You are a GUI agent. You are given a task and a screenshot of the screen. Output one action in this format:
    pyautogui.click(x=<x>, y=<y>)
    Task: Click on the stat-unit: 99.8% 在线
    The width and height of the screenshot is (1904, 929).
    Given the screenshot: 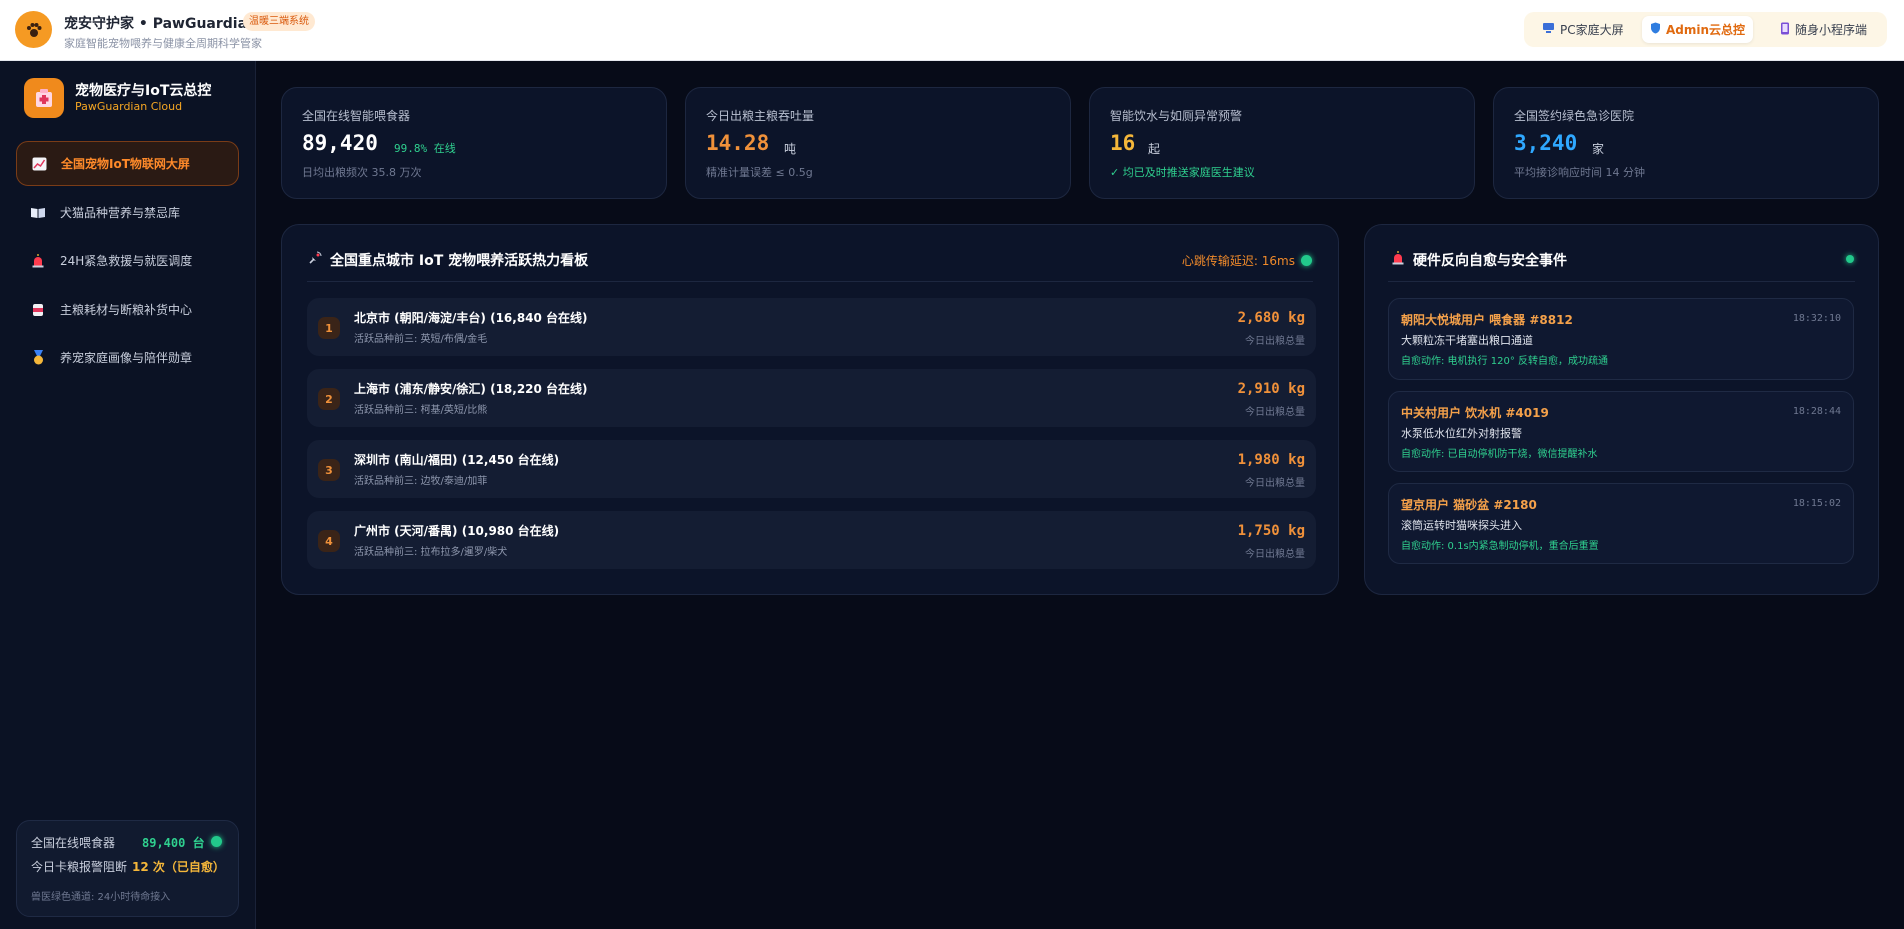 What is the action you would take?
    pyautogui.click(x=425, y=148)
    